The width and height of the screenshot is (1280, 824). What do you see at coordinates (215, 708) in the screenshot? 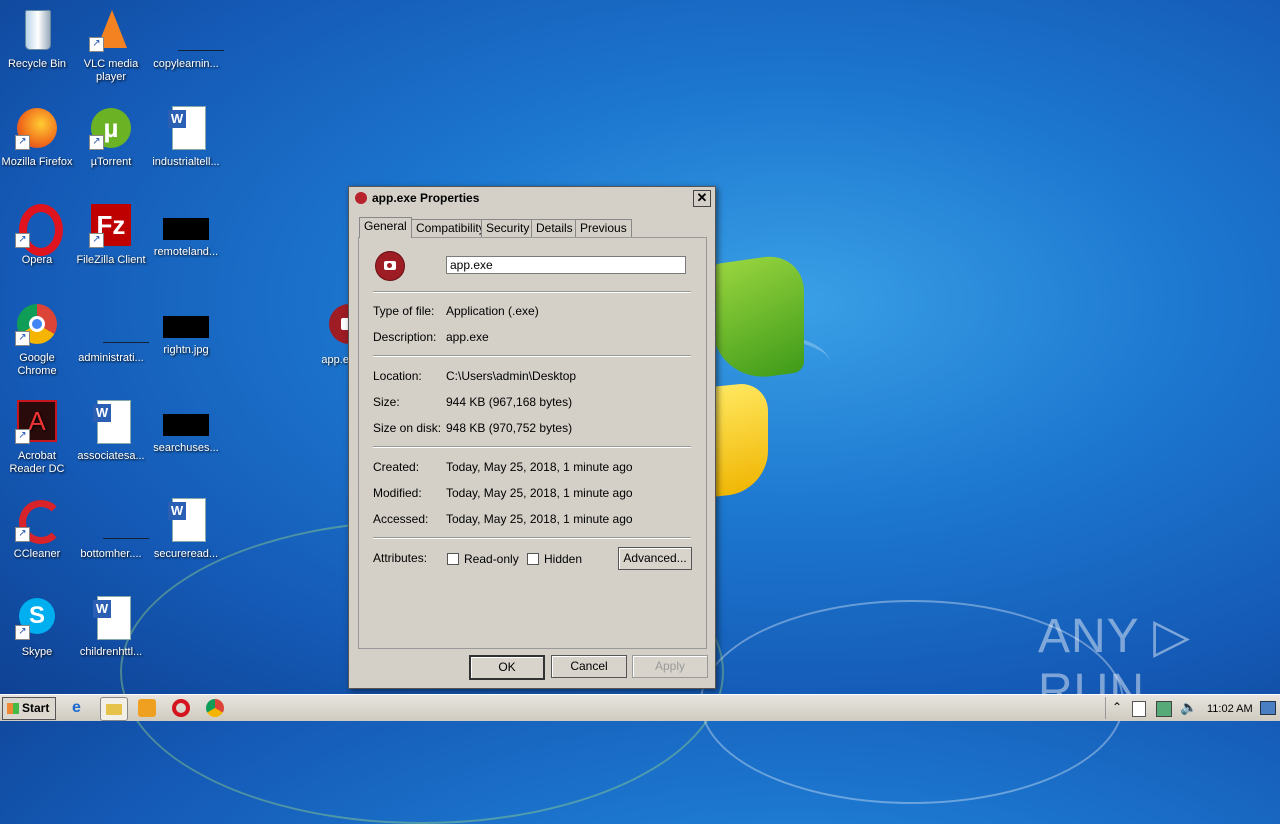
I see `chrome-taskbar-icon` at bounding box center [215, 708].